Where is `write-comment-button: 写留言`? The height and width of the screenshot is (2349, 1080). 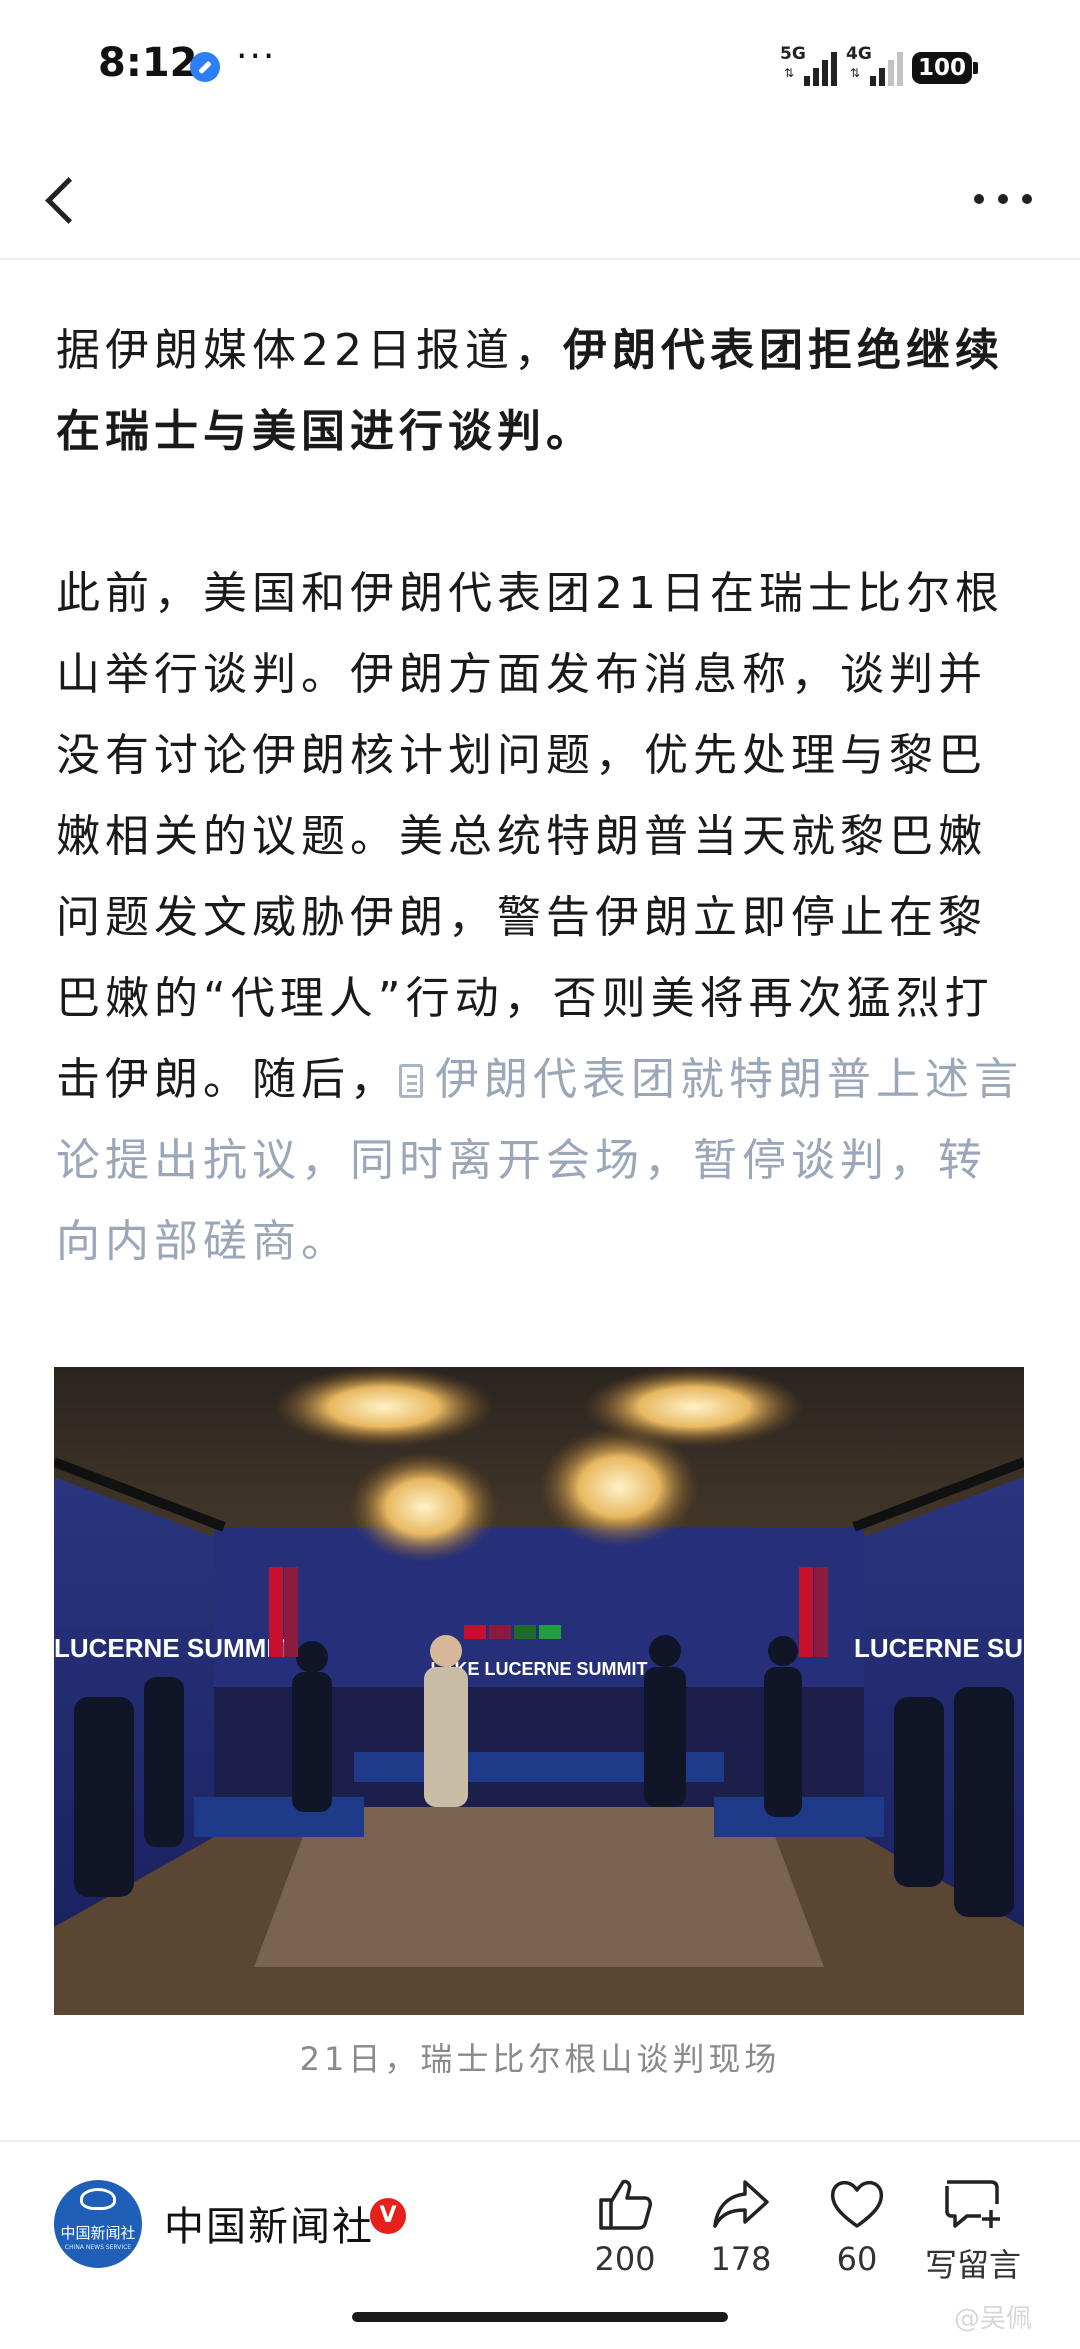 write-comment-button: 写留言 is located at coordinates (973, 2231).